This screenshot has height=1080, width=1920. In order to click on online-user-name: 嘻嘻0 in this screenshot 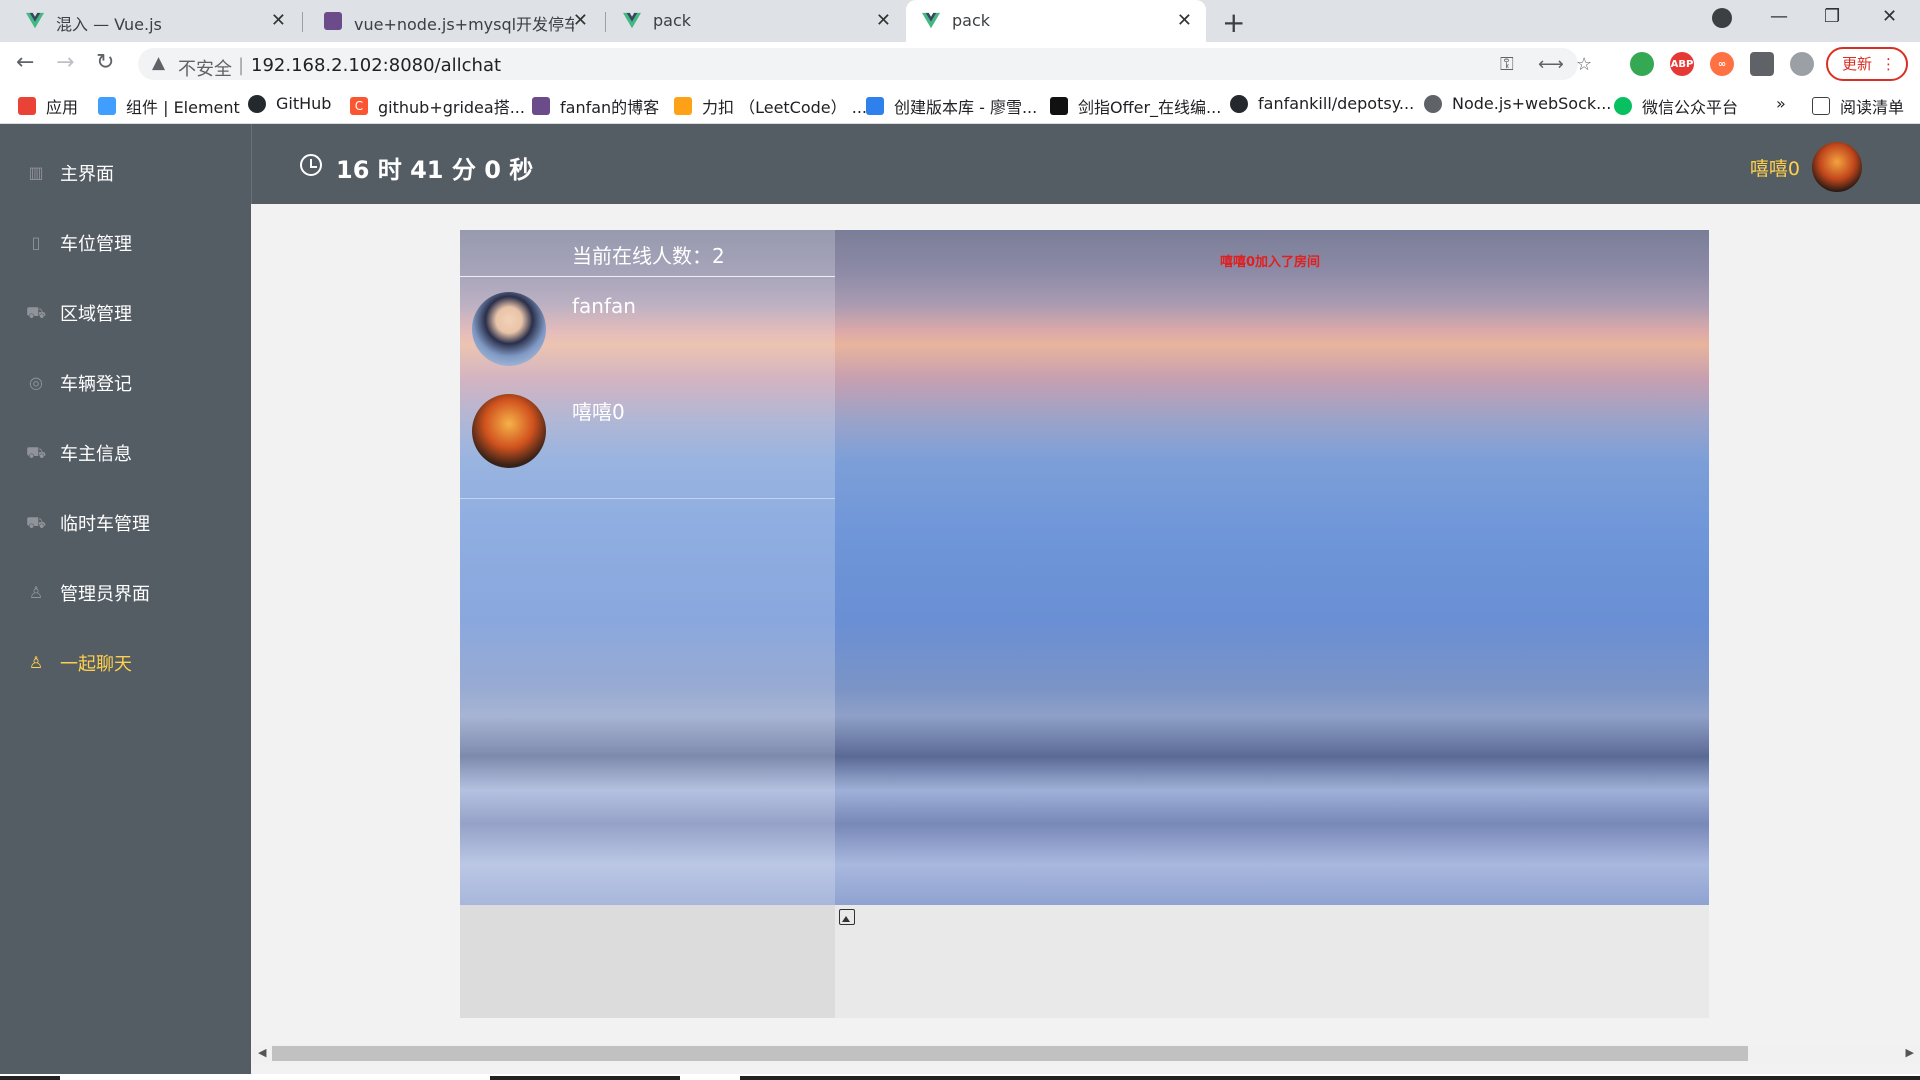, I will do `click(598, 412)`.